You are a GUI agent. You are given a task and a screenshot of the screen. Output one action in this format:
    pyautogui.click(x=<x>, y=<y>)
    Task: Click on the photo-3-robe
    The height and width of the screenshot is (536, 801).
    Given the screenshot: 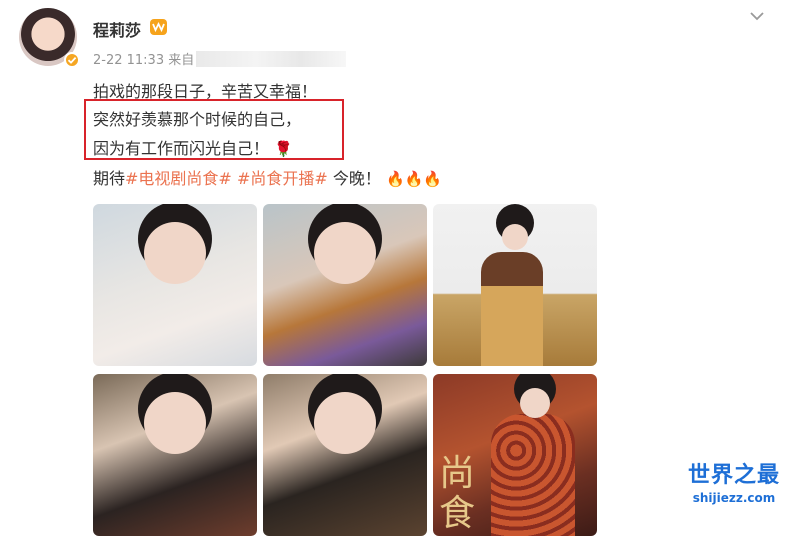 What is the action you would take?
    pyautogui.click(x=512, y=309)
    